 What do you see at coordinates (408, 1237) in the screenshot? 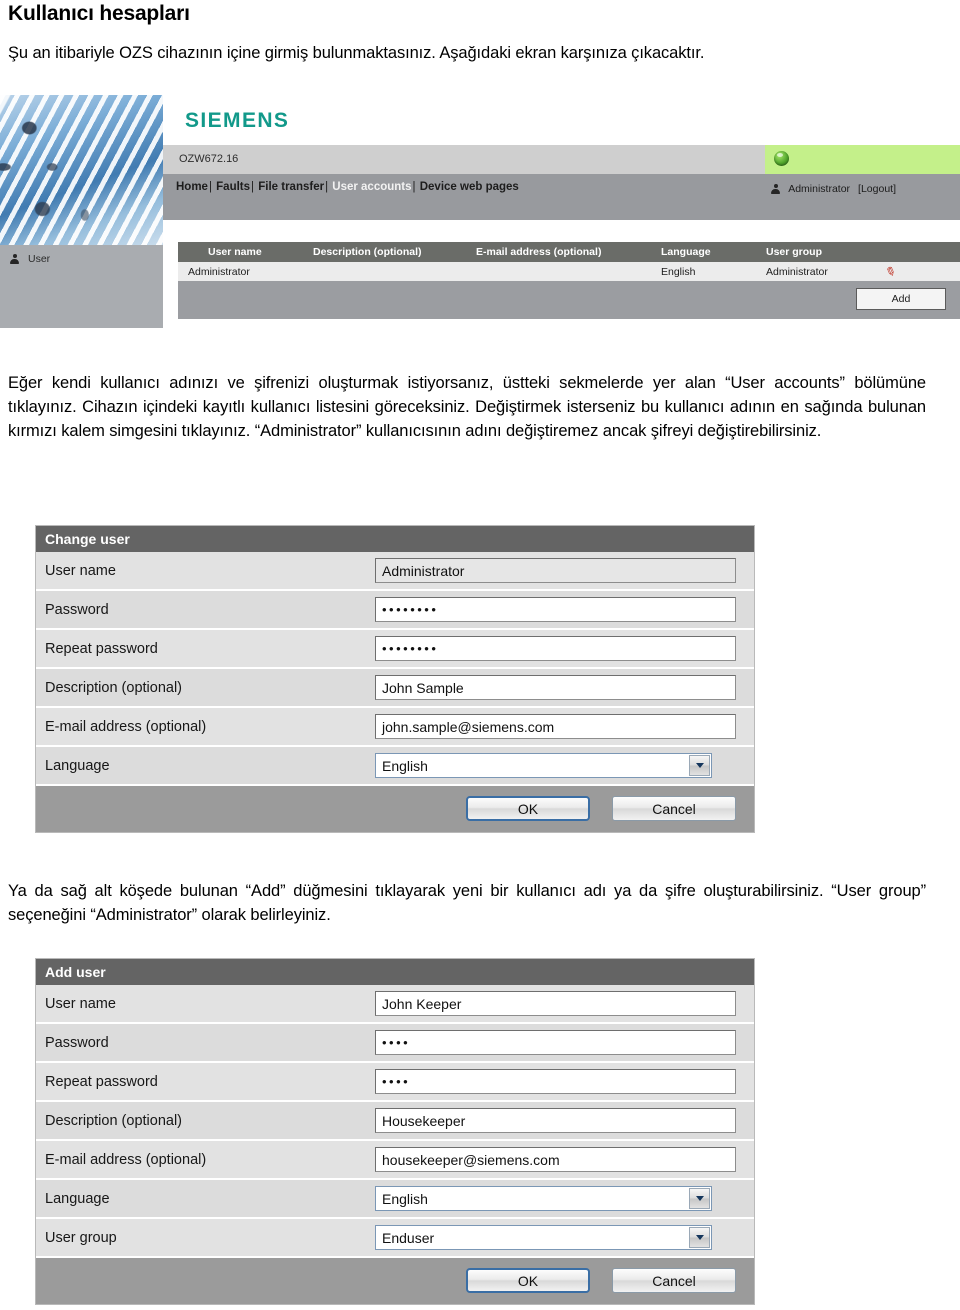
I see `add-user-user-group-value: Enduser` at bounding box center [408, 1237].